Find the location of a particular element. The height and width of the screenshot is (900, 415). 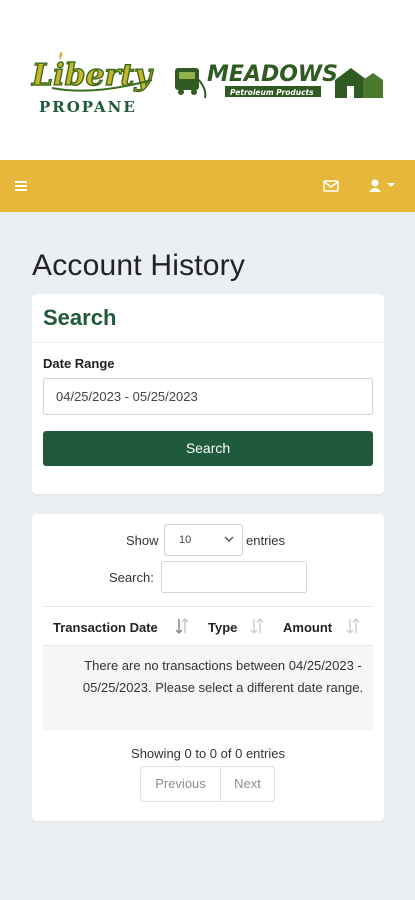

svg-text: Liberty is located at coordinates (92, 75).